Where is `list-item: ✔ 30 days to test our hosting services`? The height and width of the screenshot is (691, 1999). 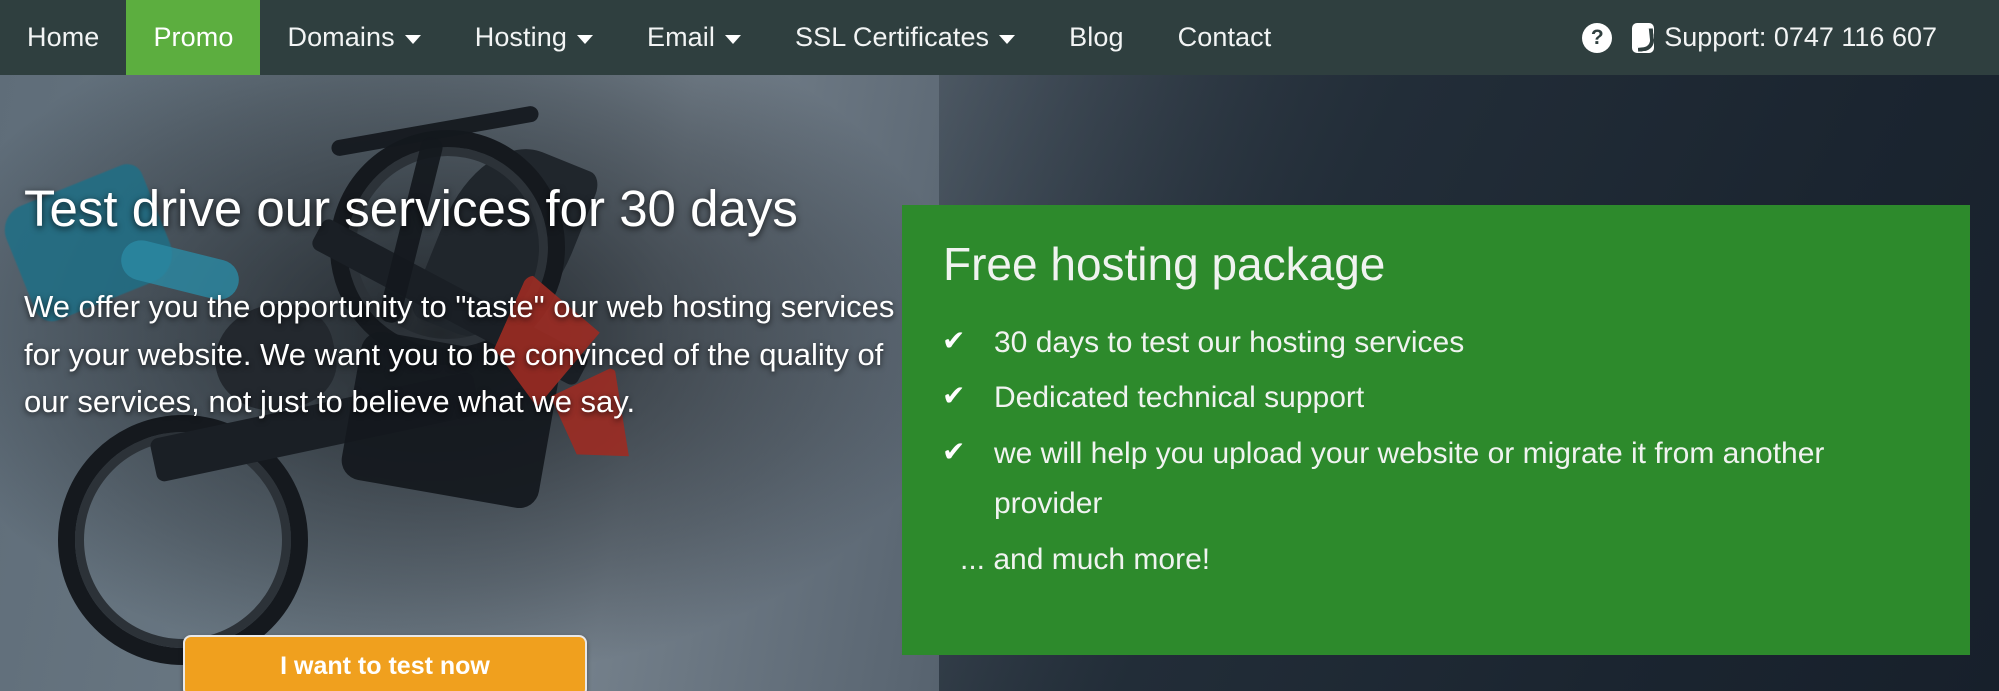 list-item: ✔ 30 days to test our hosting services is located at coordinates (1436, 343).